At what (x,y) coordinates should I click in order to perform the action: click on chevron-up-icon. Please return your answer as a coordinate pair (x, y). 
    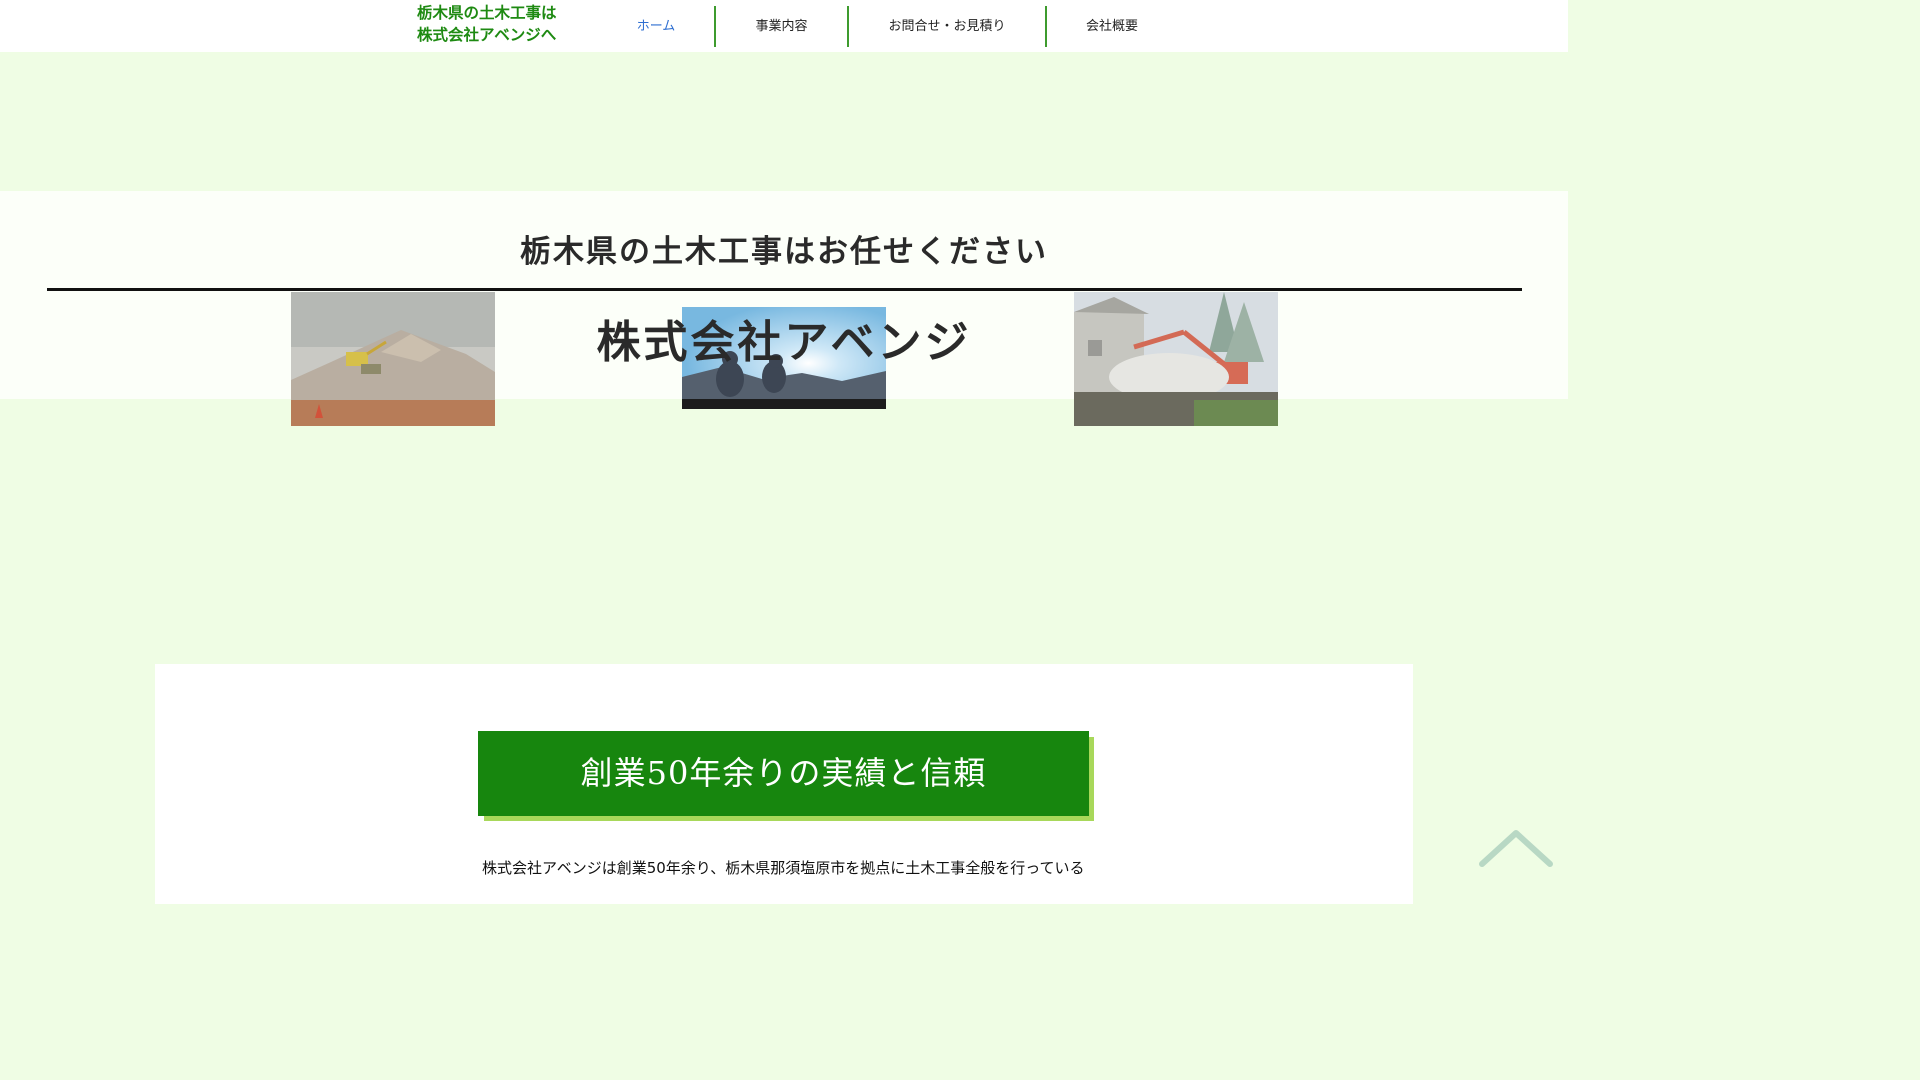
    Looking at the image, I should click on (1516, 848).